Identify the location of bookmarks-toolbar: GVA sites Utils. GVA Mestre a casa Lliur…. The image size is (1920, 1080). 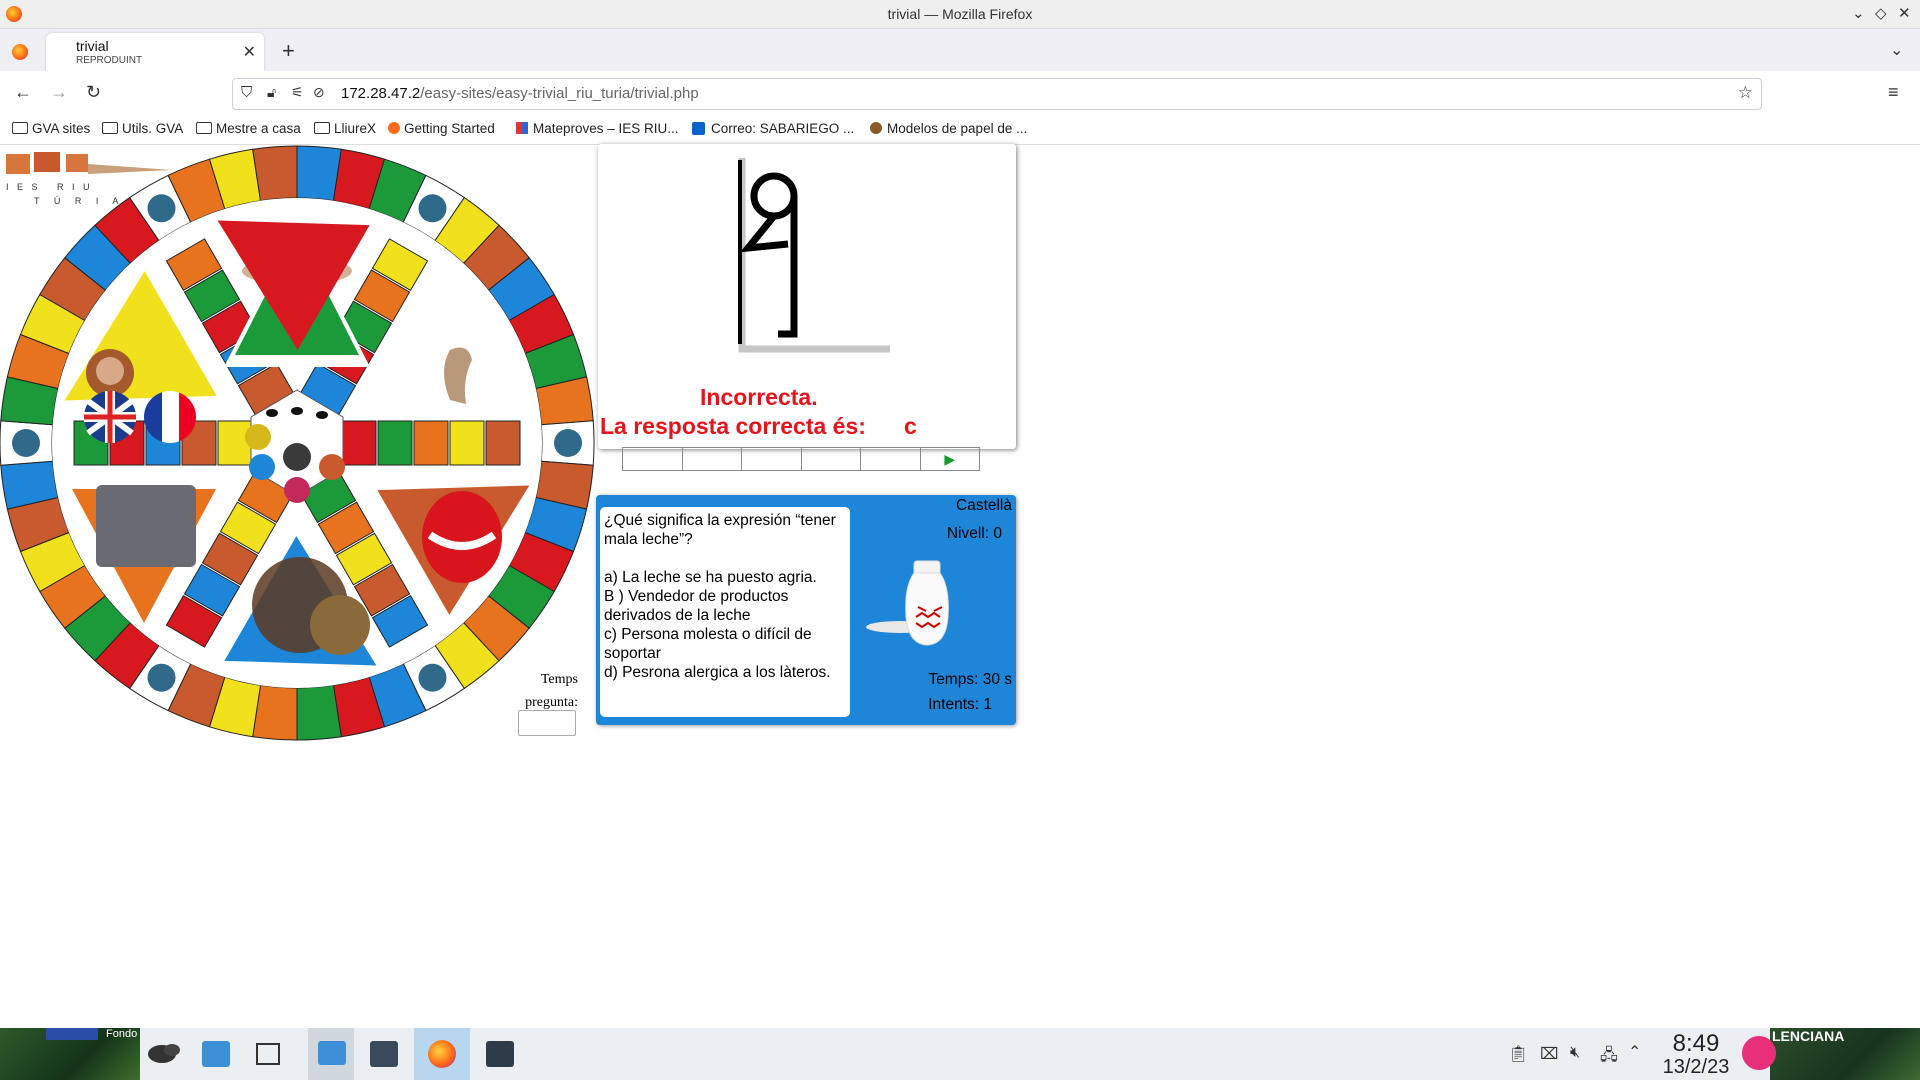
(960, 130).